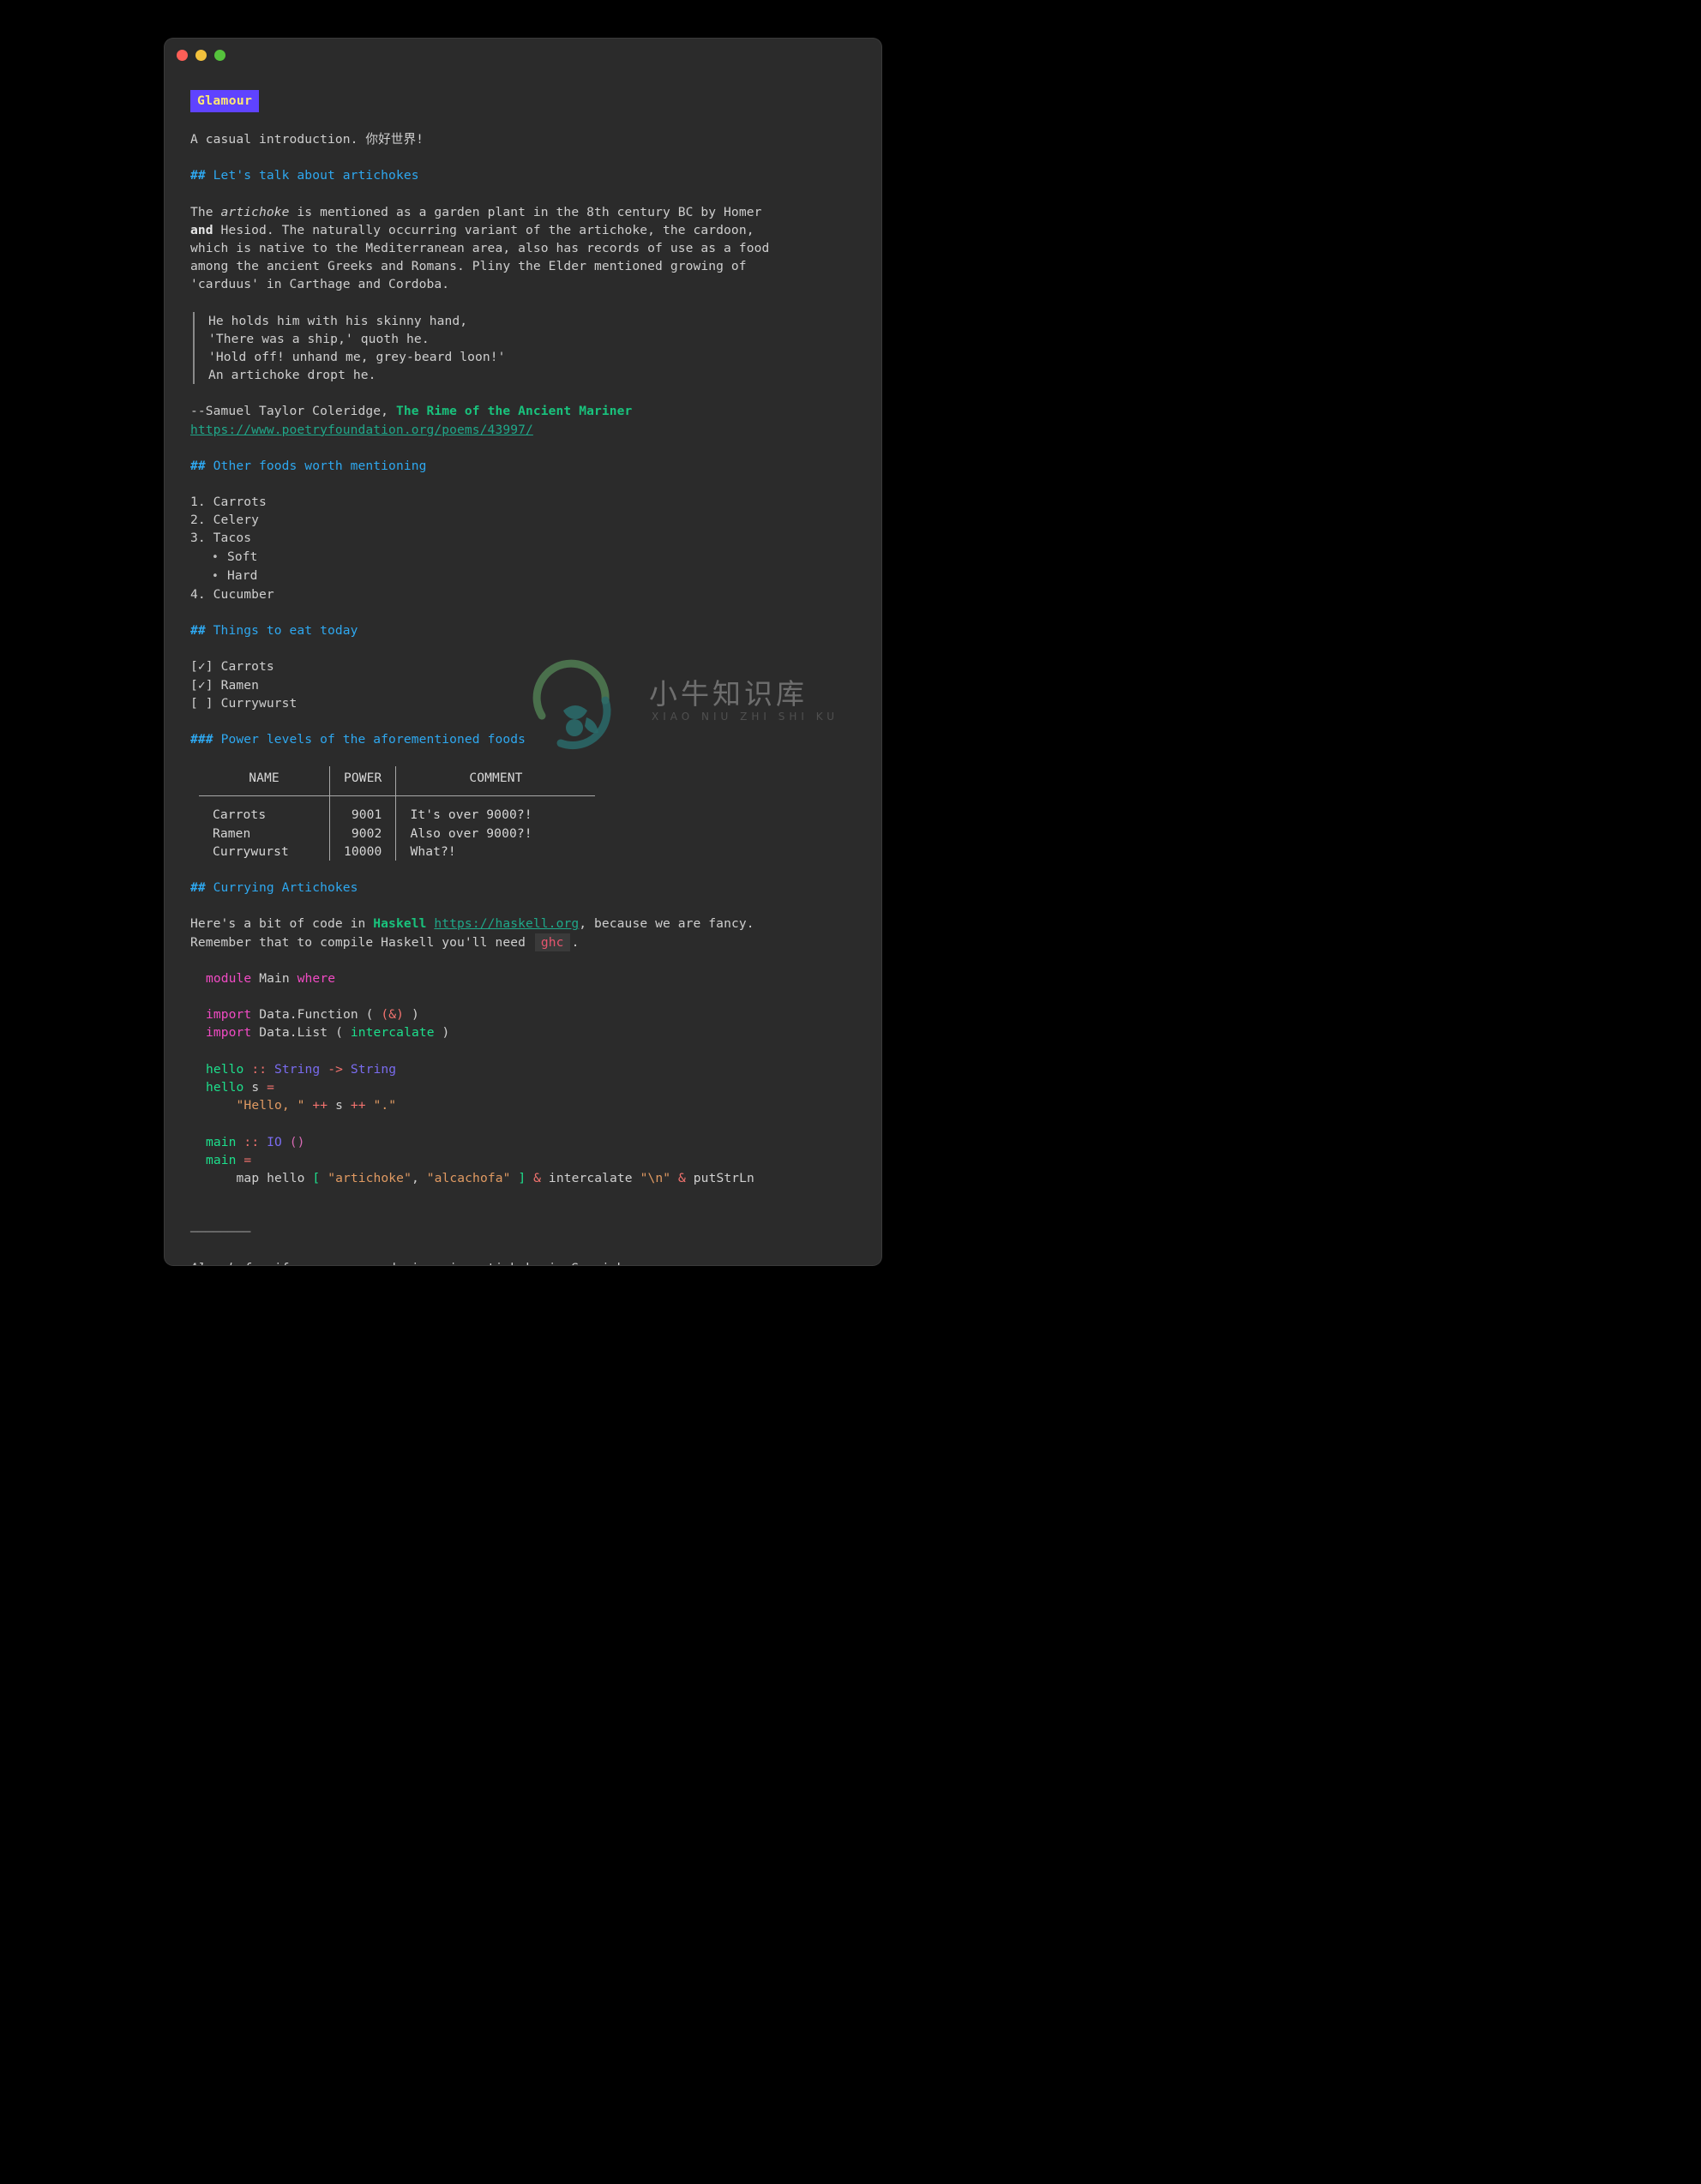  Describe the element at coordinates (201, 739) in the screenshot. I see `heading-hashes: ###` at that location.